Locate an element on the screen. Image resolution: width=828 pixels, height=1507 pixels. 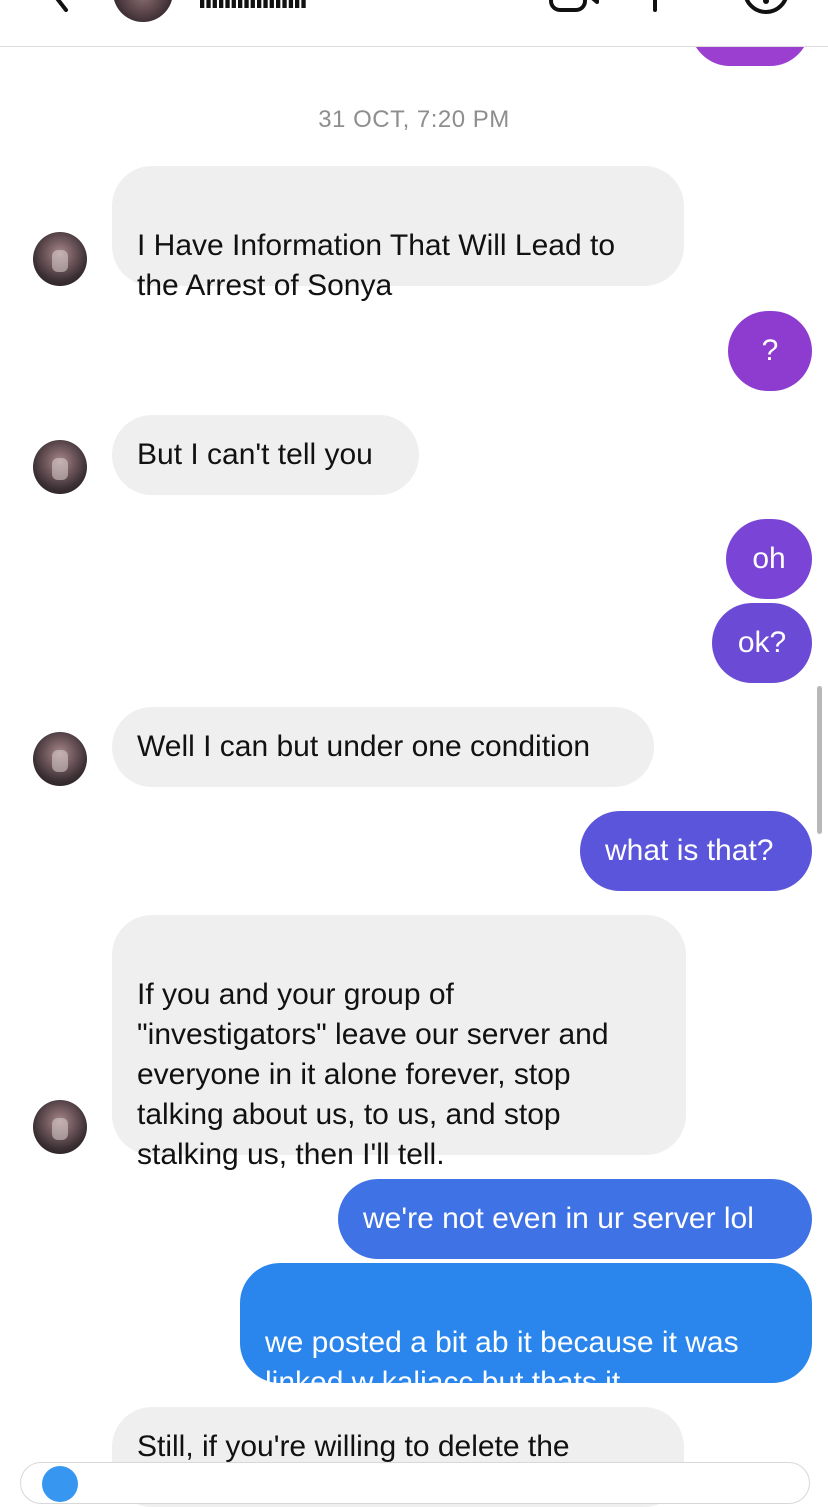
message-text: Well I can but under one condition is located at coordinates (364, 746).